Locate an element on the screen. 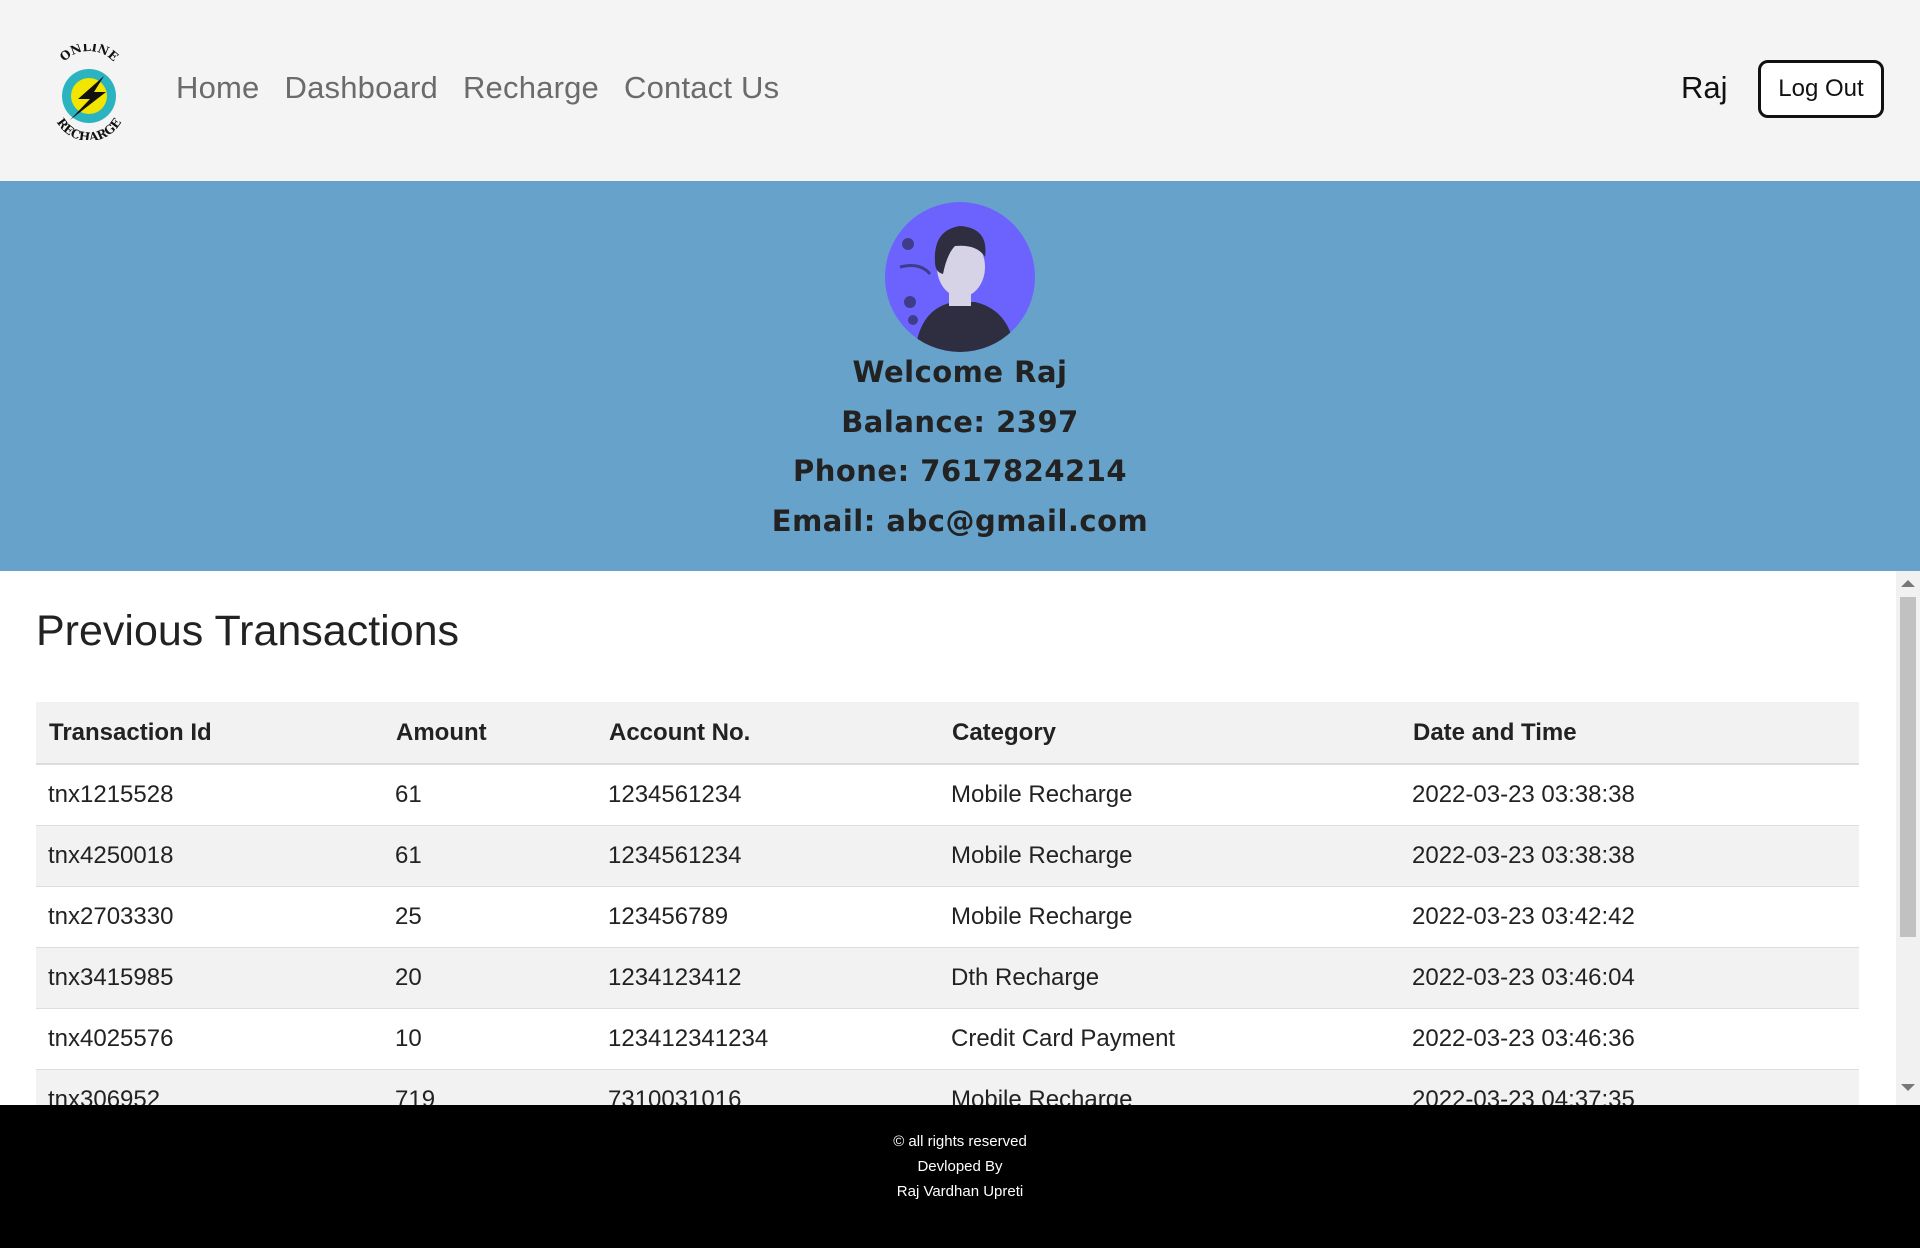  cell-category: Credit Card Payment is located at coordinates (1169, 1039).